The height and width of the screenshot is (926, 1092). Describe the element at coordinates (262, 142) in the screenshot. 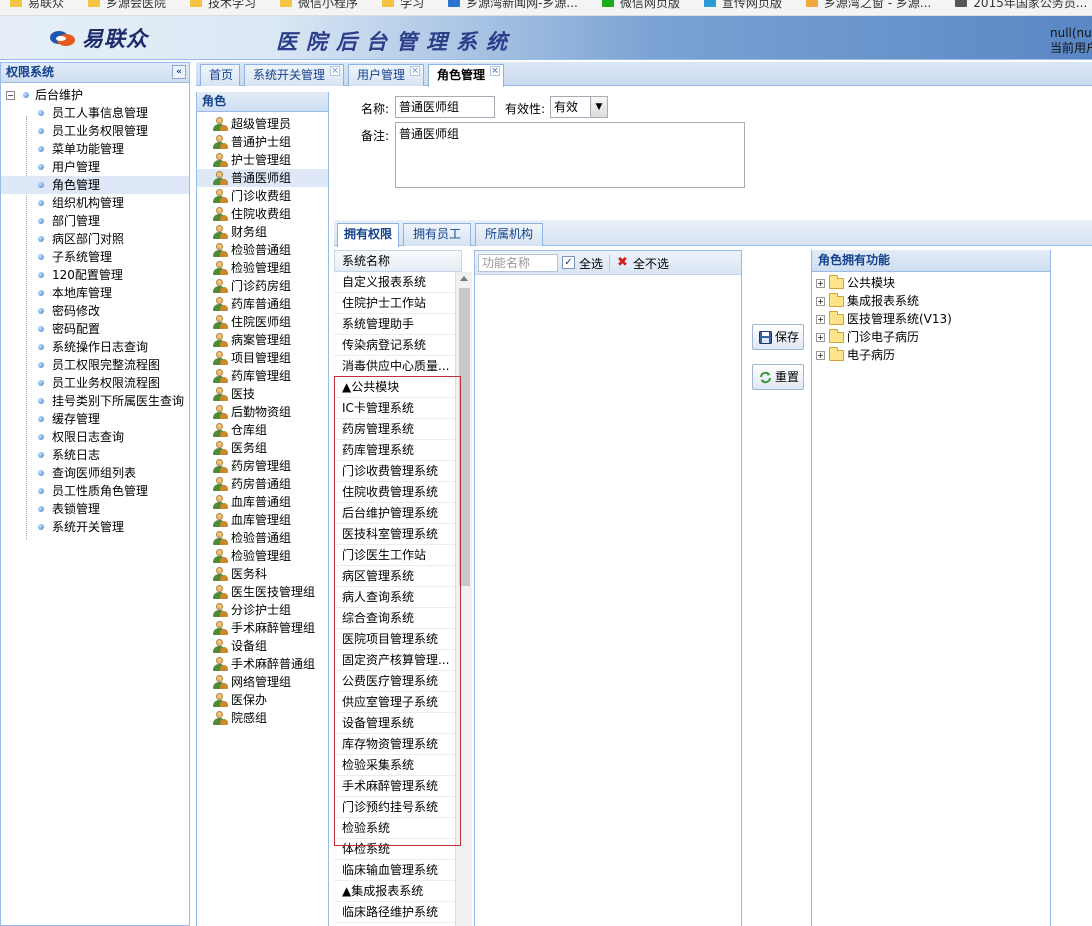

I see `role-item: 普通护士组` at that location.